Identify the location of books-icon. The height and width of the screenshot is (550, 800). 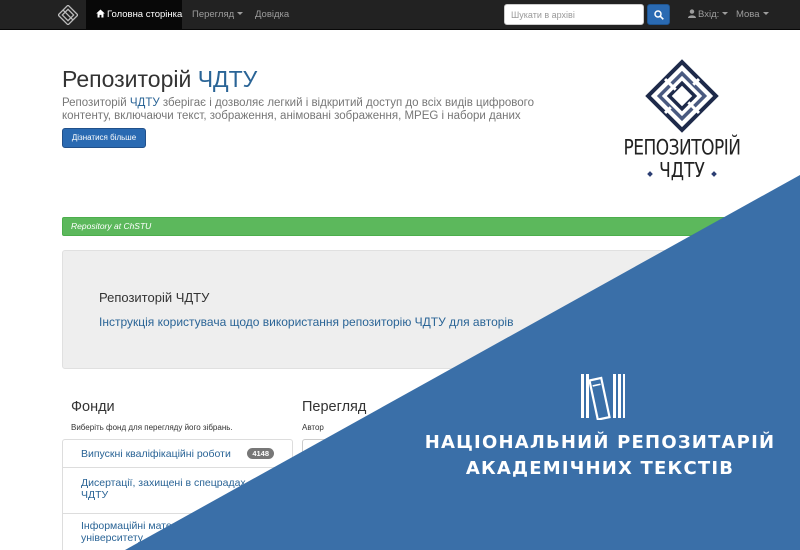
(603, 397).